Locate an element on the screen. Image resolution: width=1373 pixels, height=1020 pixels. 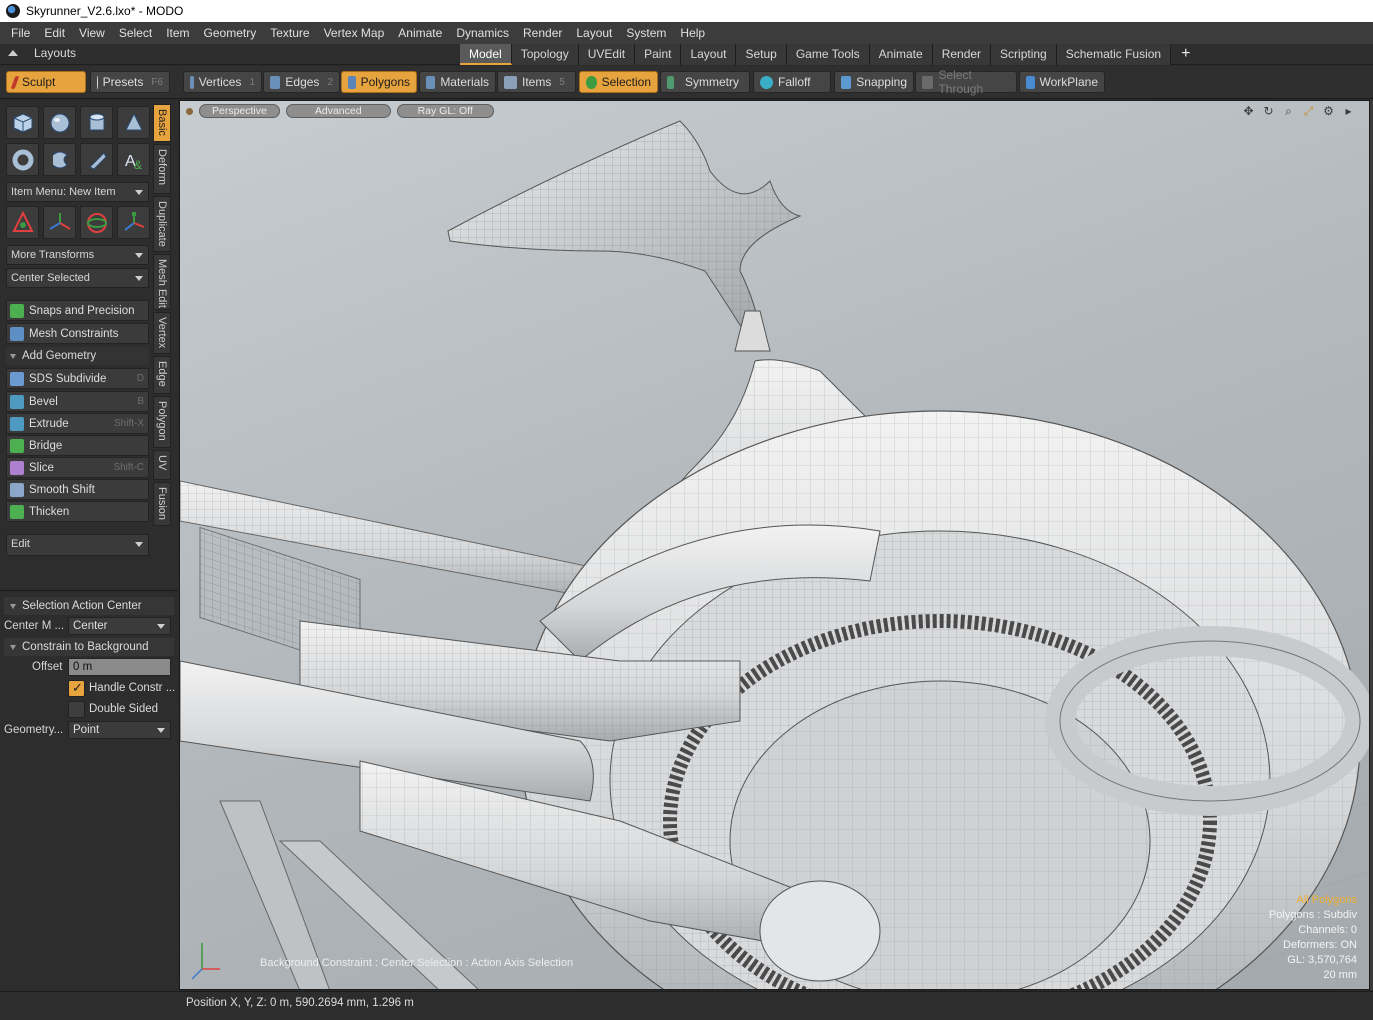
symmetry-button: Symmetry is located at coordinates (705, 82).